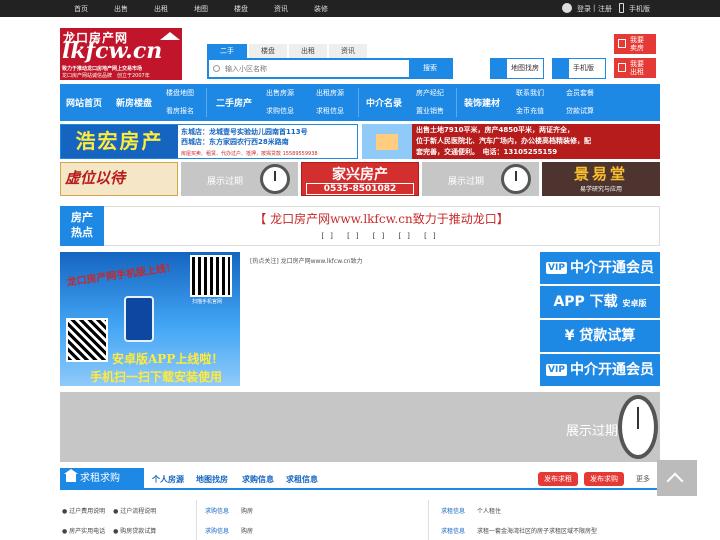 The width and height of the screenshot is (720, 540). I want to click on list-item: 求租信息 个人租住, so click(471, 510).